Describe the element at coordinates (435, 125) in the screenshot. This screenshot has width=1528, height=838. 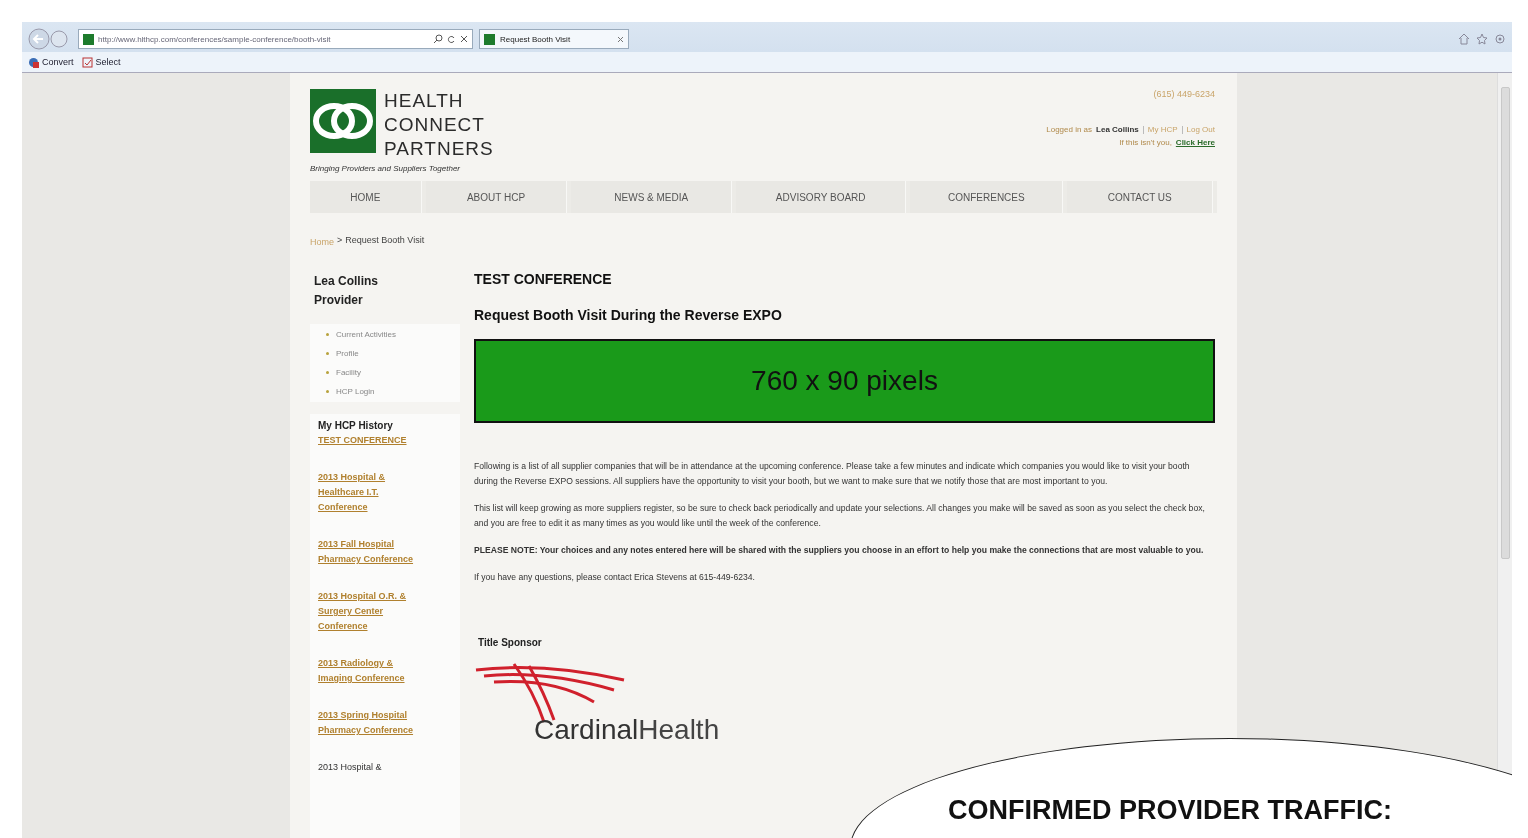
I see `logo-text: CONNECT` at that location.